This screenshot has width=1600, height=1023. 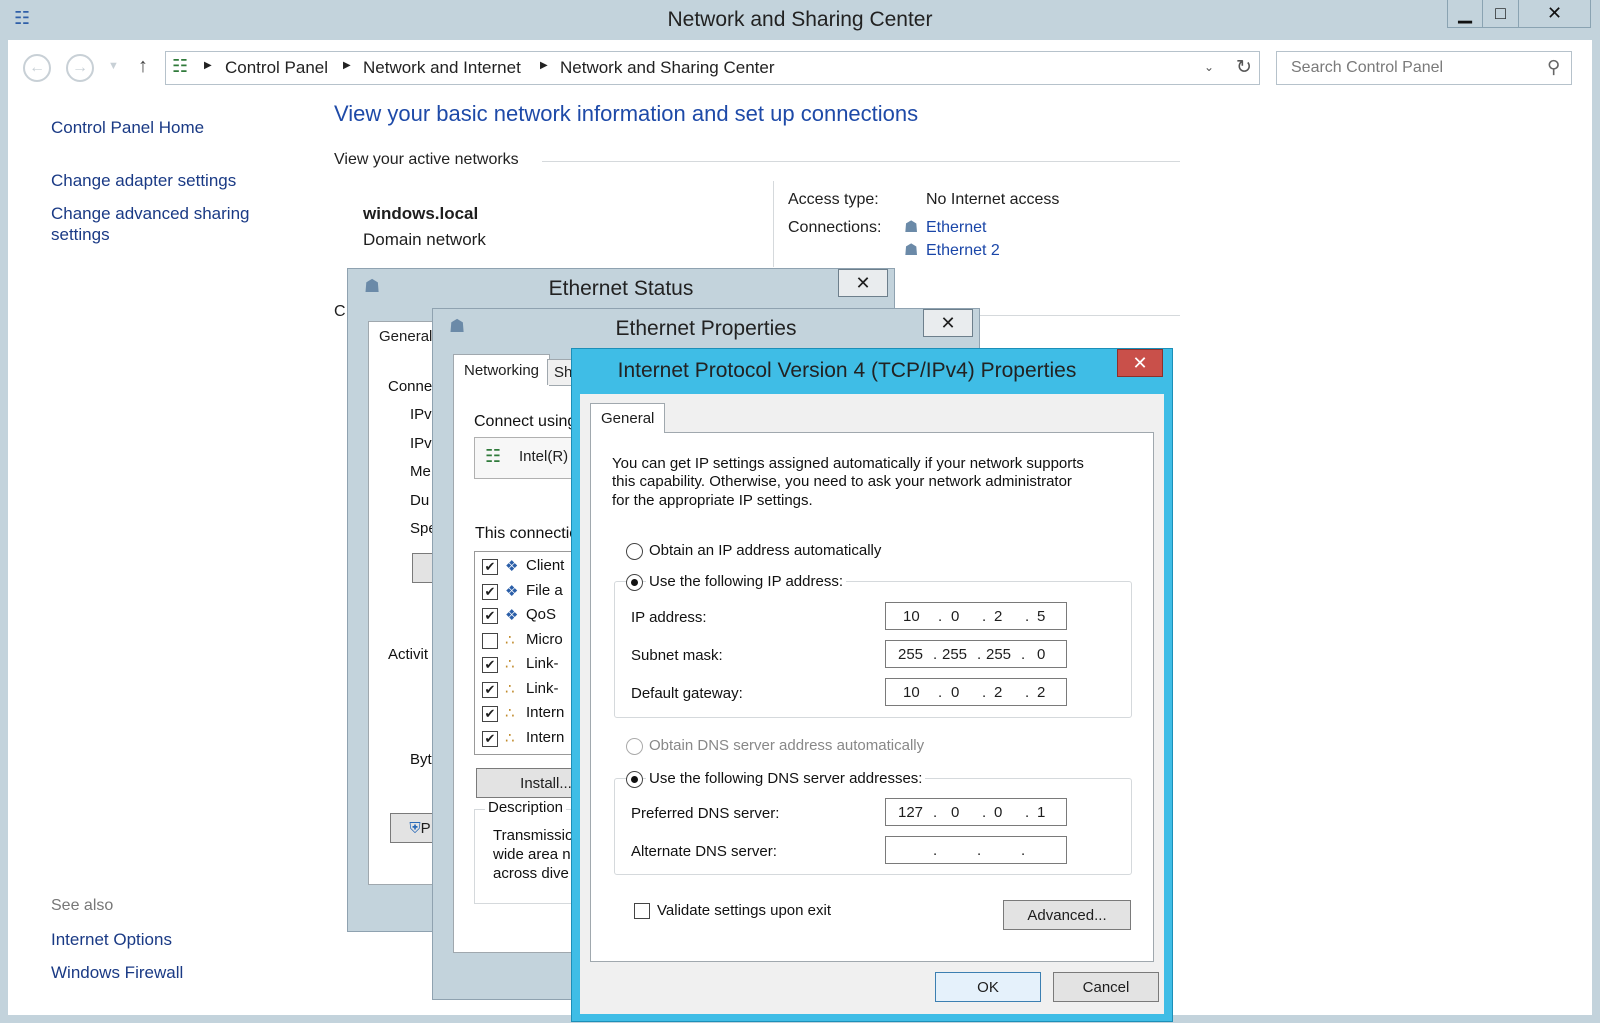 I want to click on change-advanced-sharing-link: Change advanced sharing, so click(x=150, y=214).